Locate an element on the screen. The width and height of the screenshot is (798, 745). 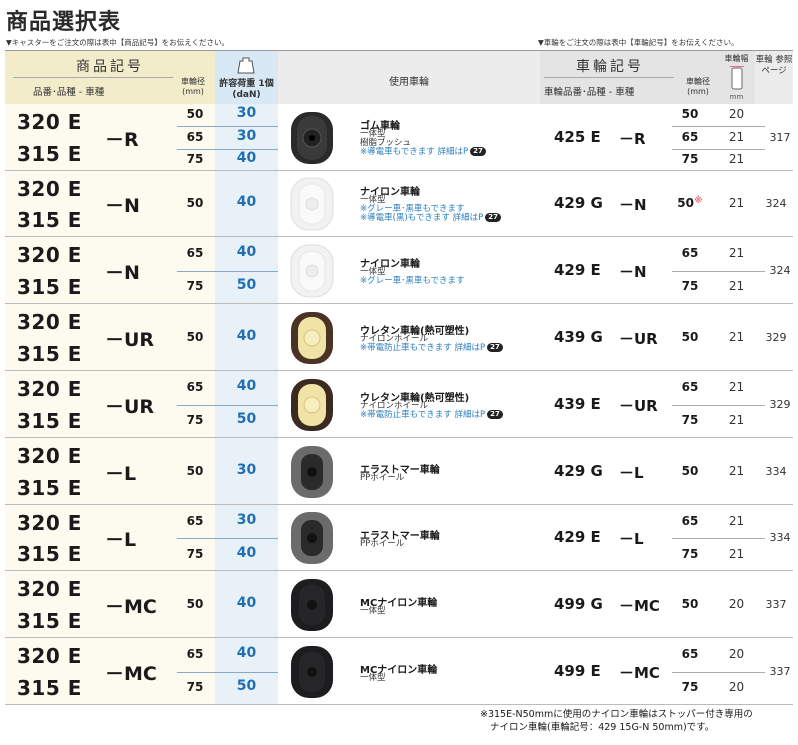
model-suffix: －R is located at coordinates (122, 139).